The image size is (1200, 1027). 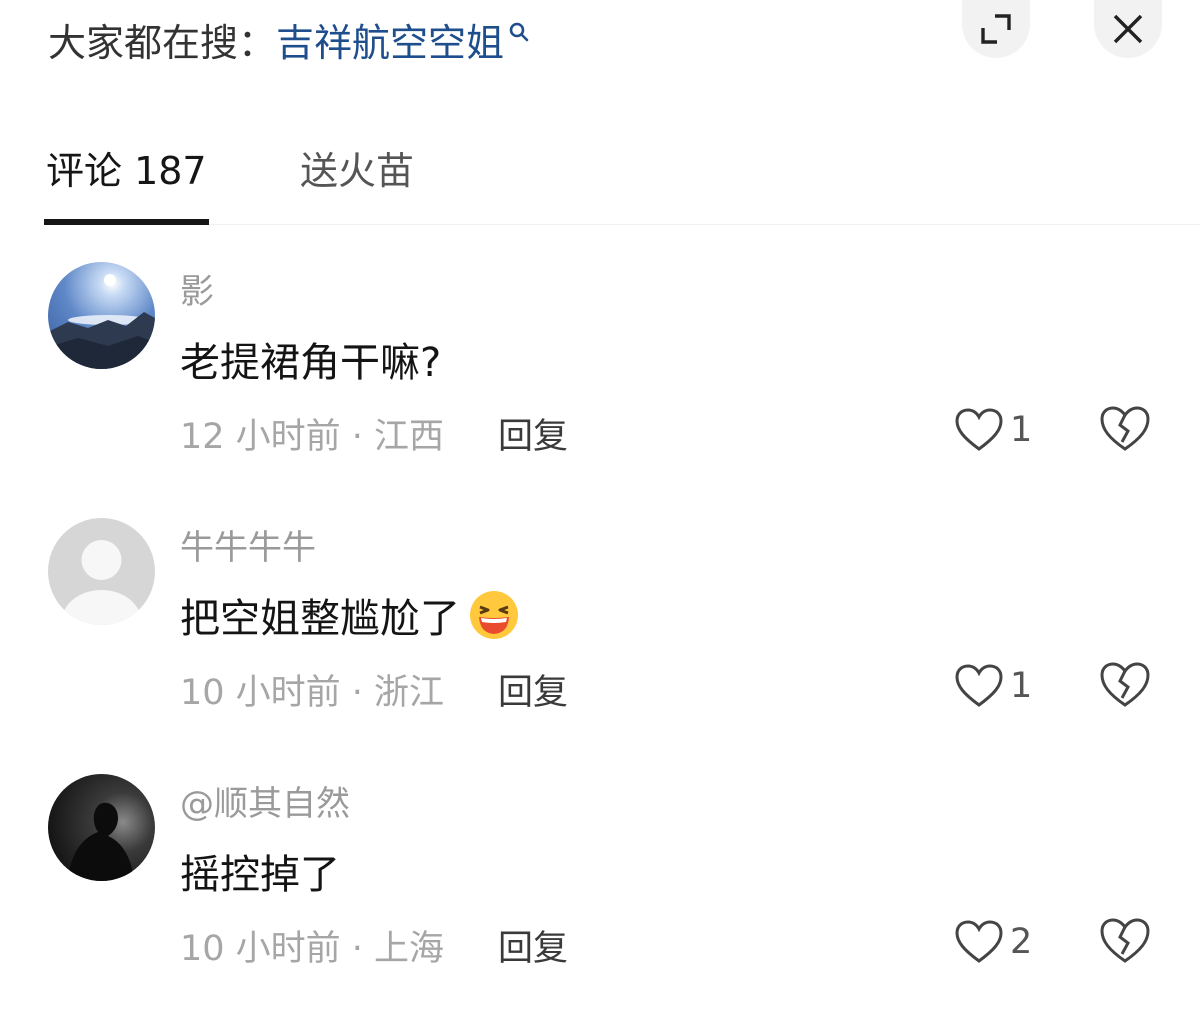 What do you see at coordinates (704, 224) in the screenshot?
I see `tab-divider` at bounding box center [704, 224].